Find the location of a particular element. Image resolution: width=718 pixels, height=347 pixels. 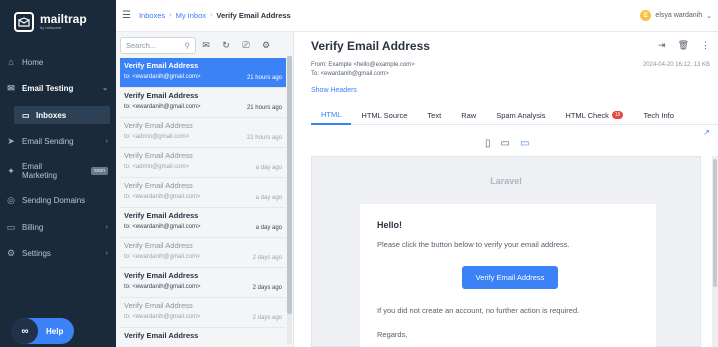

inbox-icon: ▭ is located at coordinates (26, 115).